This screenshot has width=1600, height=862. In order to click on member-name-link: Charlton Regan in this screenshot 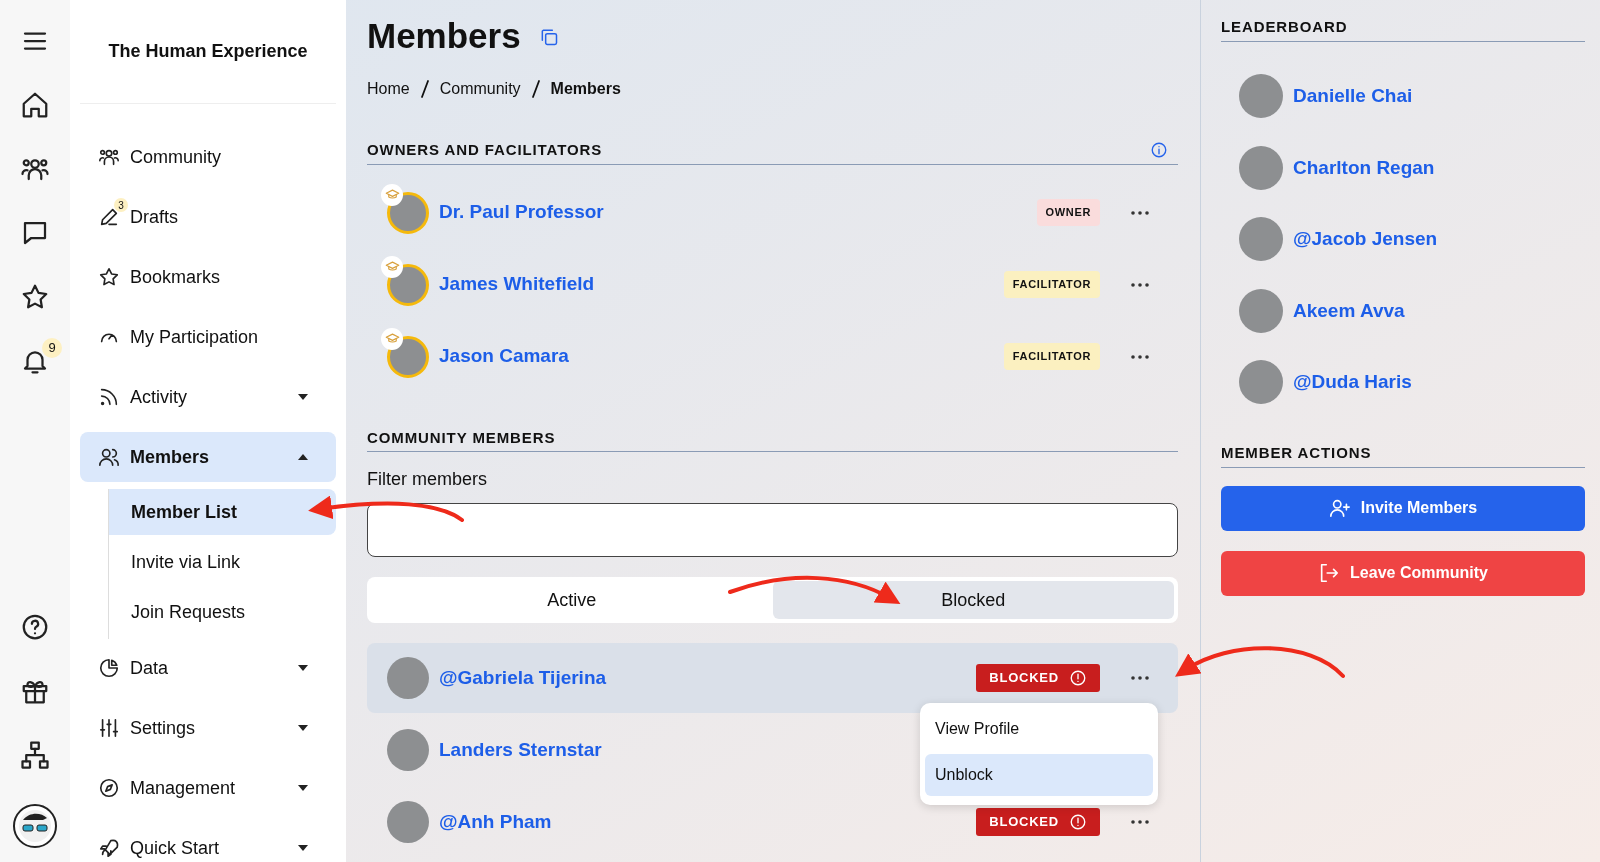, I will do `click(1364, 167)`.